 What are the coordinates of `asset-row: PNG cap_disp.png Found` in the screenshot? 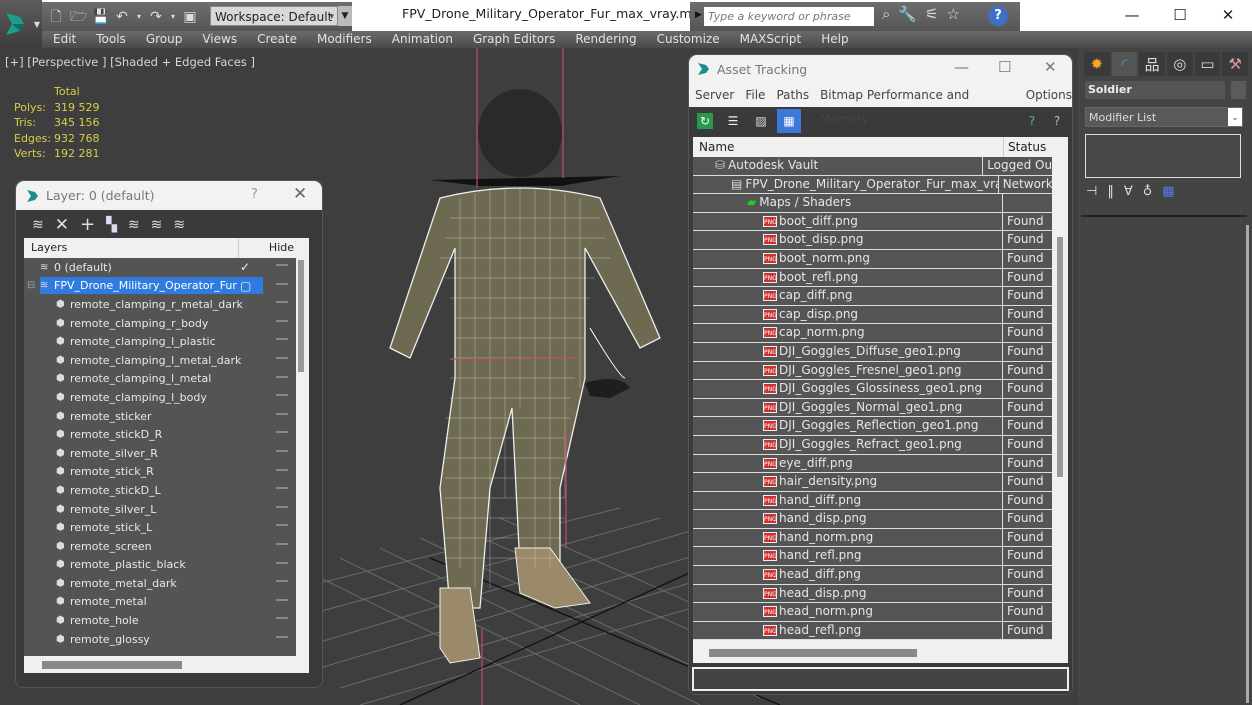 It's located at (872, 315).